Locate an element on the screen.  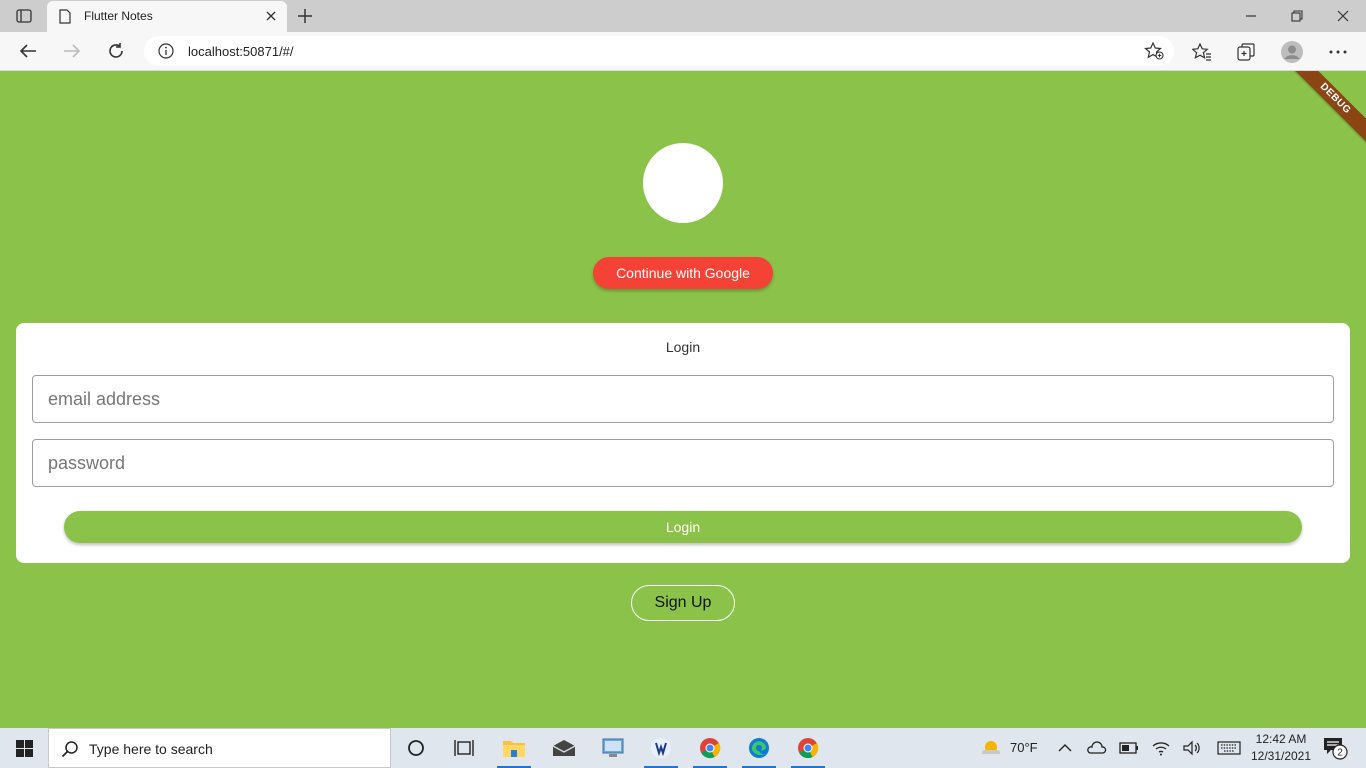
refresh-button is located at coordinates (116, 51).